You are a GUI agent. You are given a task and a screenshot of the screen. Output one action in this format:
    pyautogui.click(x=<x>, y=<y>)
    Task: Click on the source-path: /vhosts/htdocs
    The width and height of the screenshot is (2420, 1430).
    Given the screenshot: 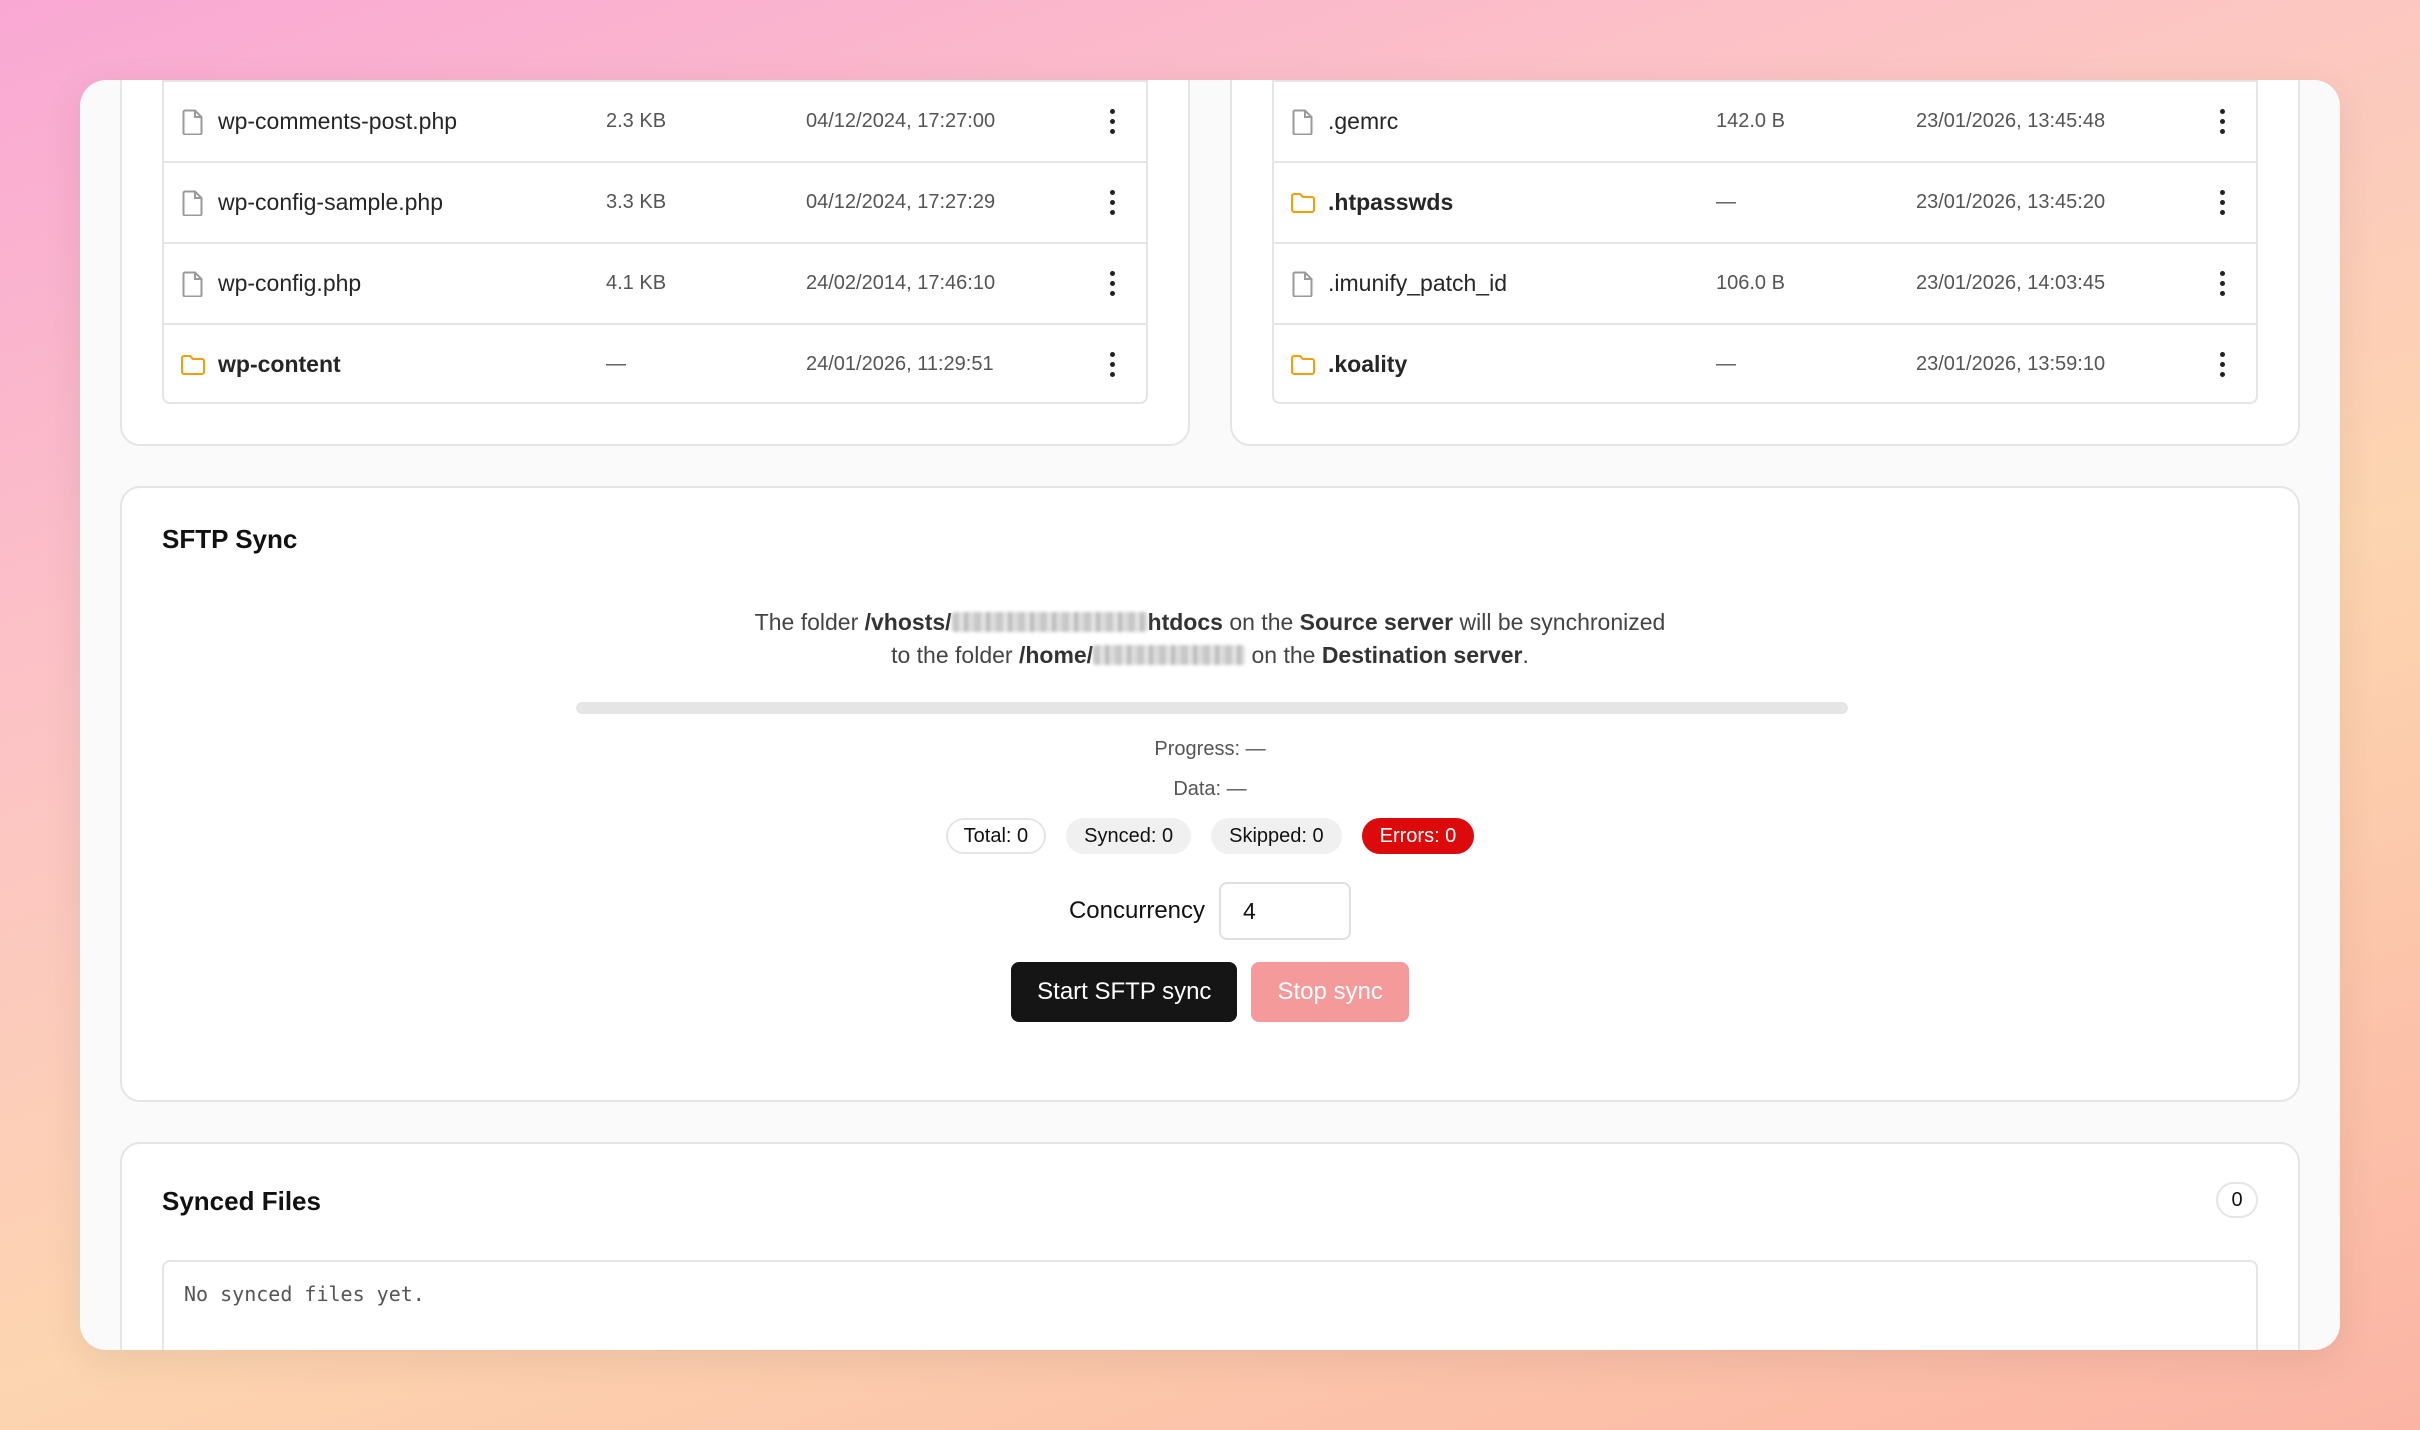 What is the action you would take?
    pyautogui.click(x=1043, y=622)
    